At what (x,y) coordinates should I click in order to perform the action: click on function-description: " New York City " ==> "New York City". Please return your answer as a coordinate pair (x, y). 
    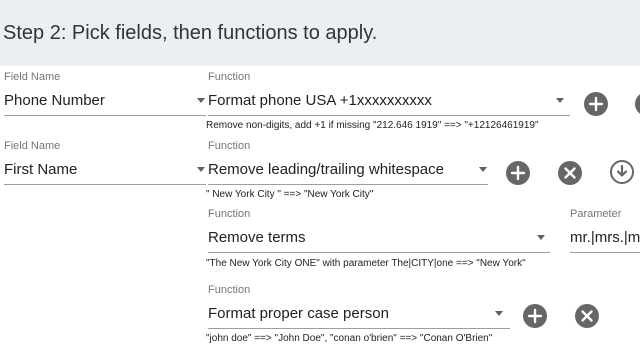
    Looking at the image, I should click on (290, 194).